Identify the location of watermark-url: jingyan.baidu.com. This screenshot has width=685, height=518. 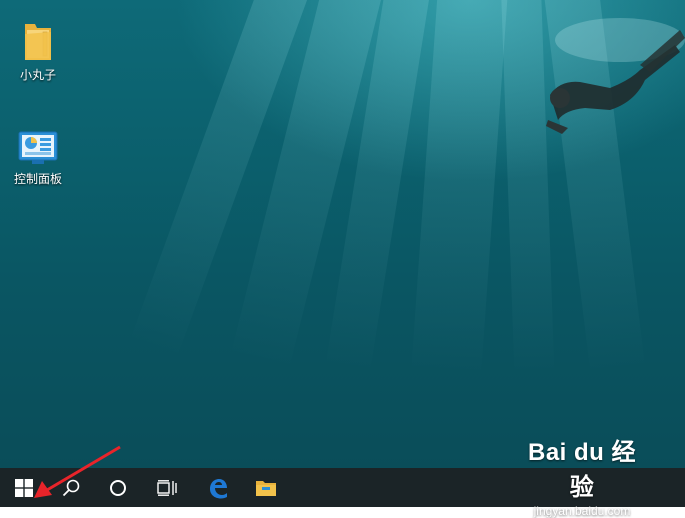
(582, 511).